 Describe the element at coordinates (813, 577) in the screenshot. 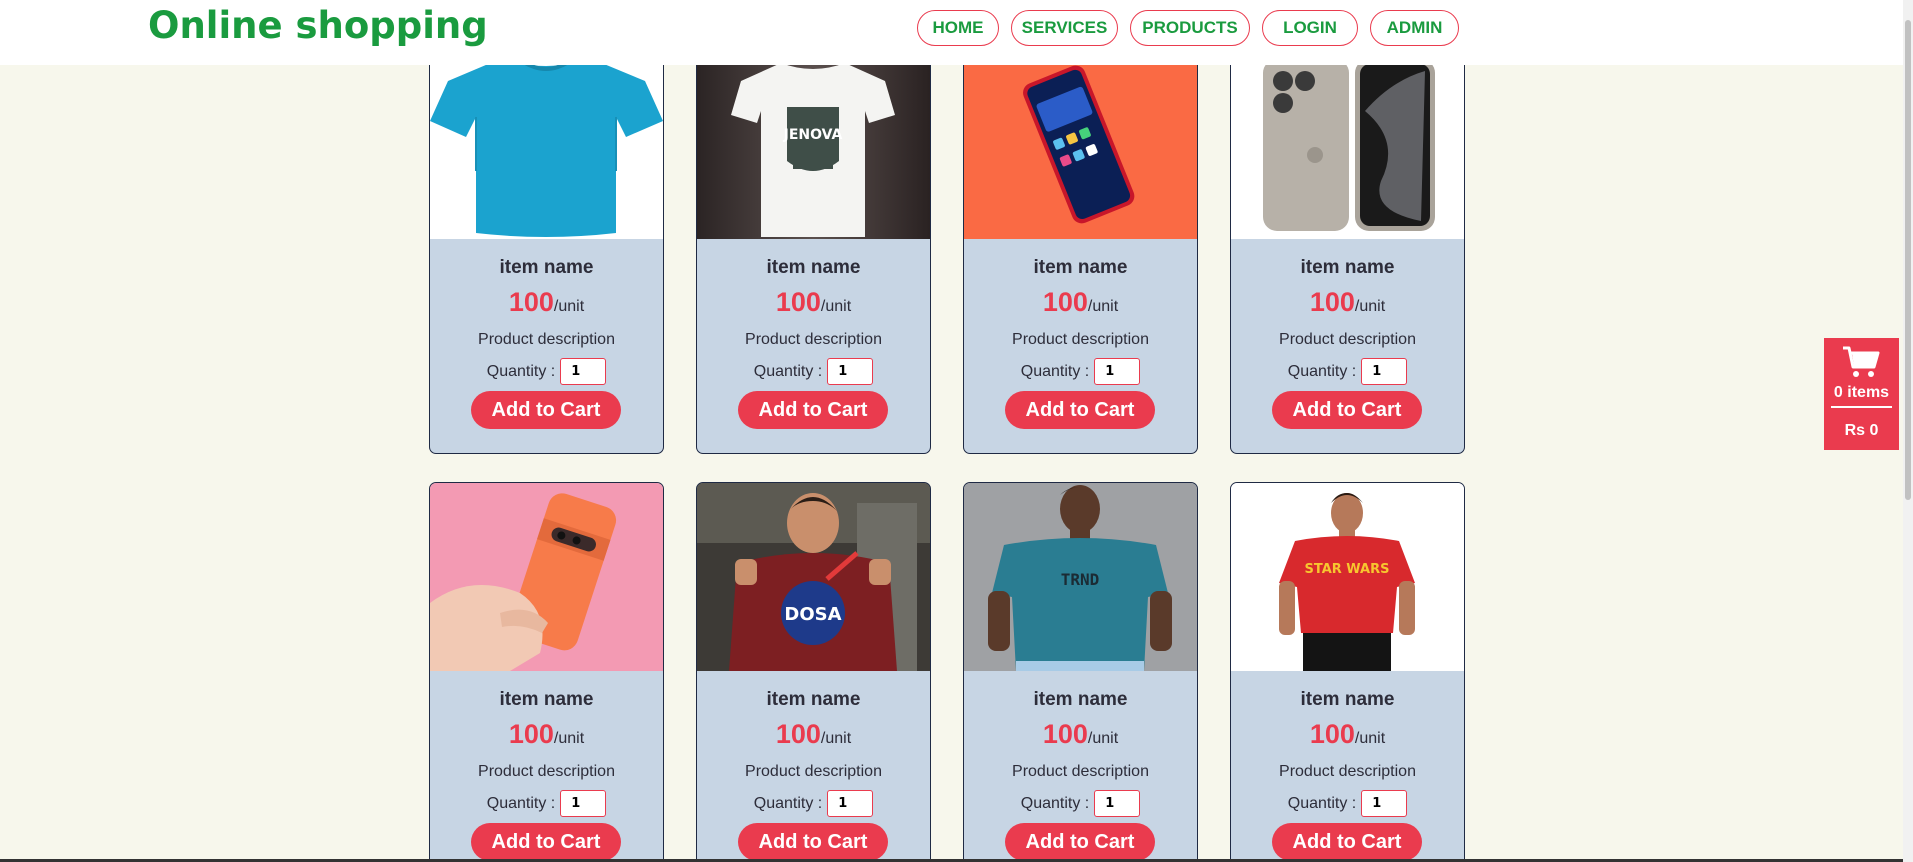

I see `product-image-maroon-dosa-tshirt: DOSA` at that location.